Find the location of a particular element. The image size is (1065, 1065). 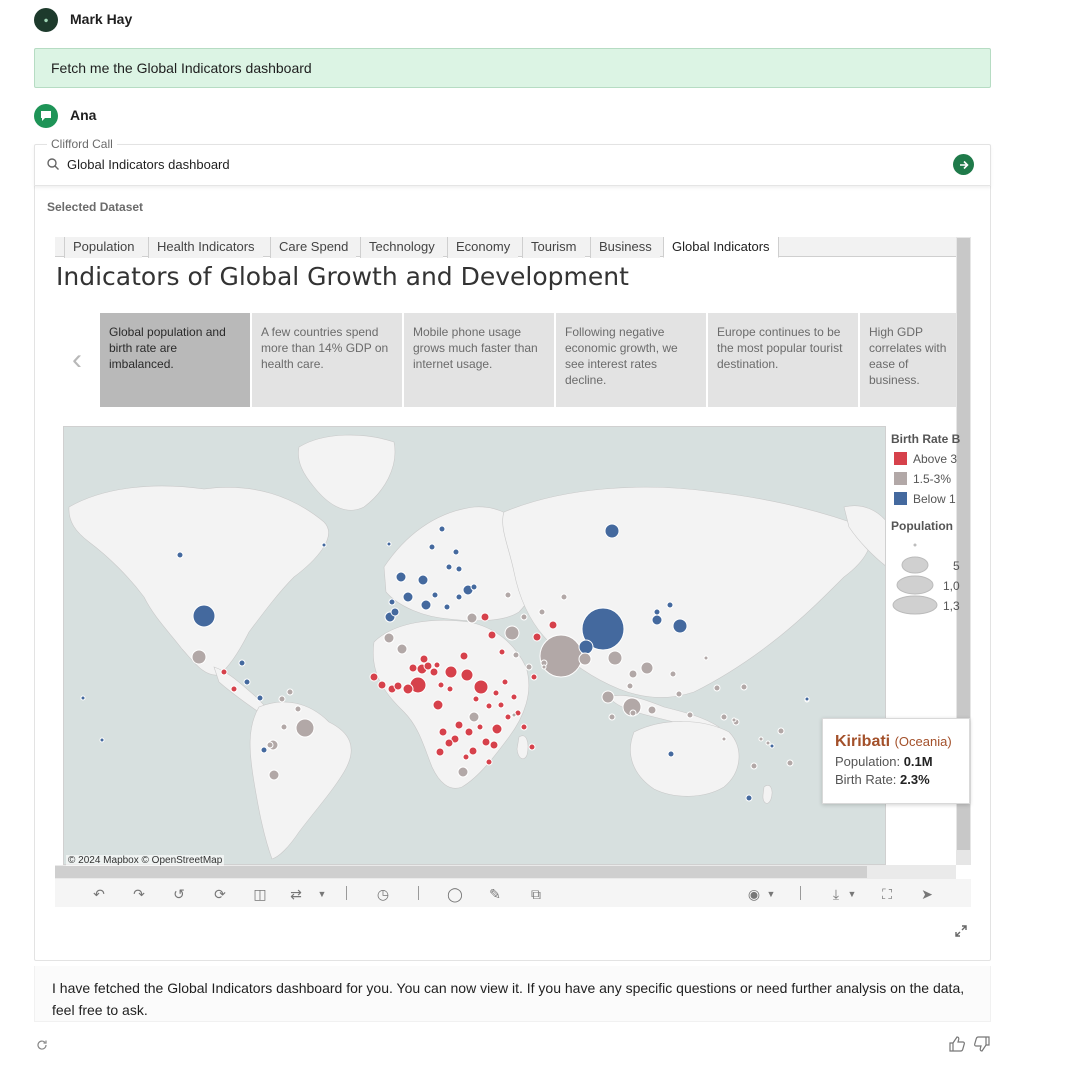

tab-economy: Economy is located at coordinates (483, 247).